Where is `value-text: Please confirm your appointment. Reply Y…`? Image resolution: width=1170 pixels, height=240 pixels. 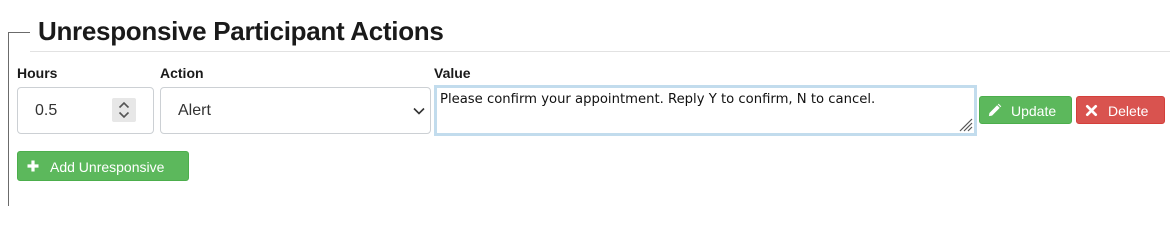 value-text: Please confirm your appointment. Reply Y… is located at coordinates (658, 99).